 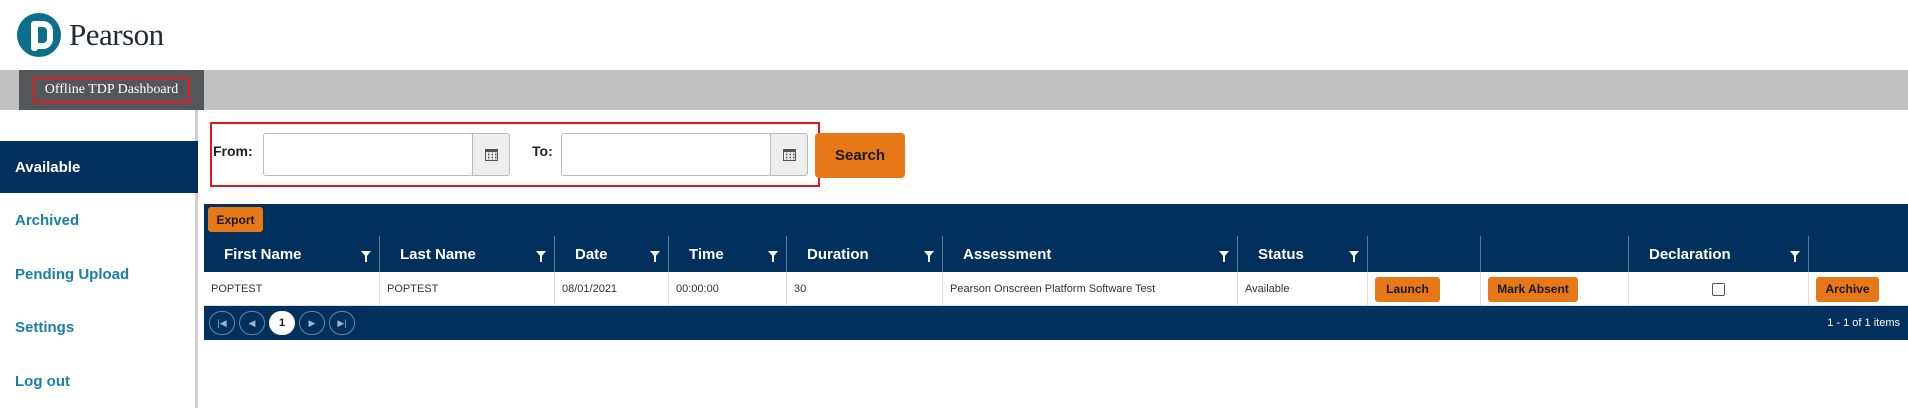 I want to click on cell-assessment: Pearson Onscreen Platform Software Test, so click(x=1089, y=289).